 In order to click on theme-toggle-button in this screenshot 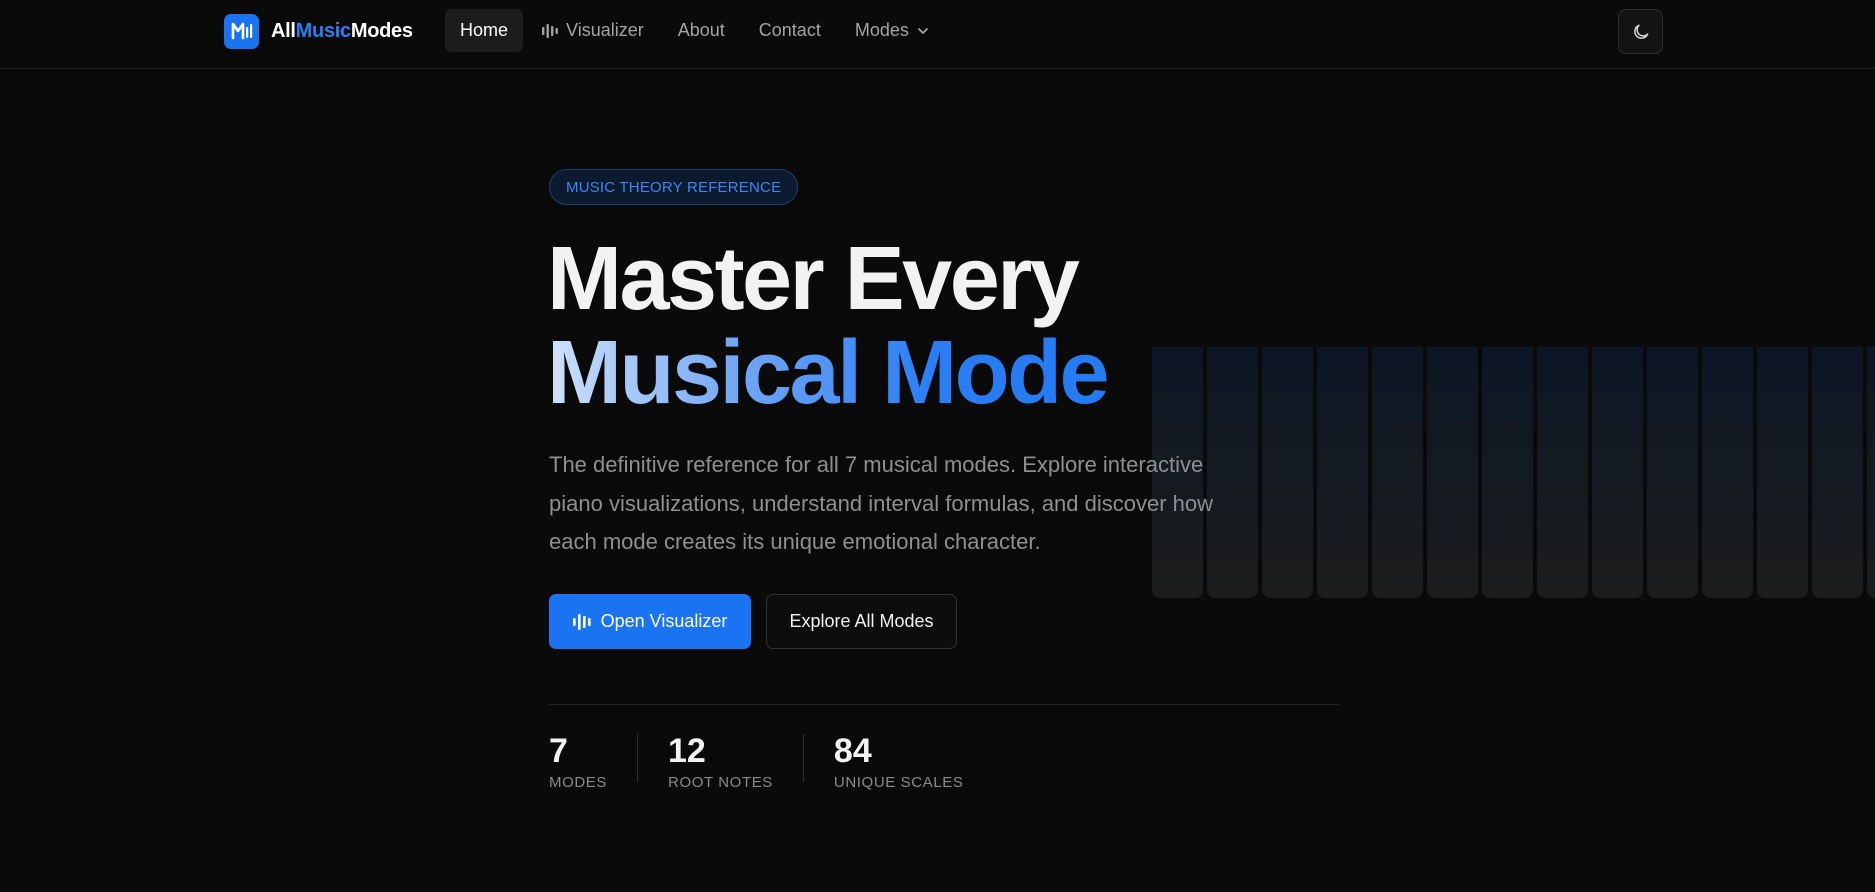, I will do `click(1640, 31)`.